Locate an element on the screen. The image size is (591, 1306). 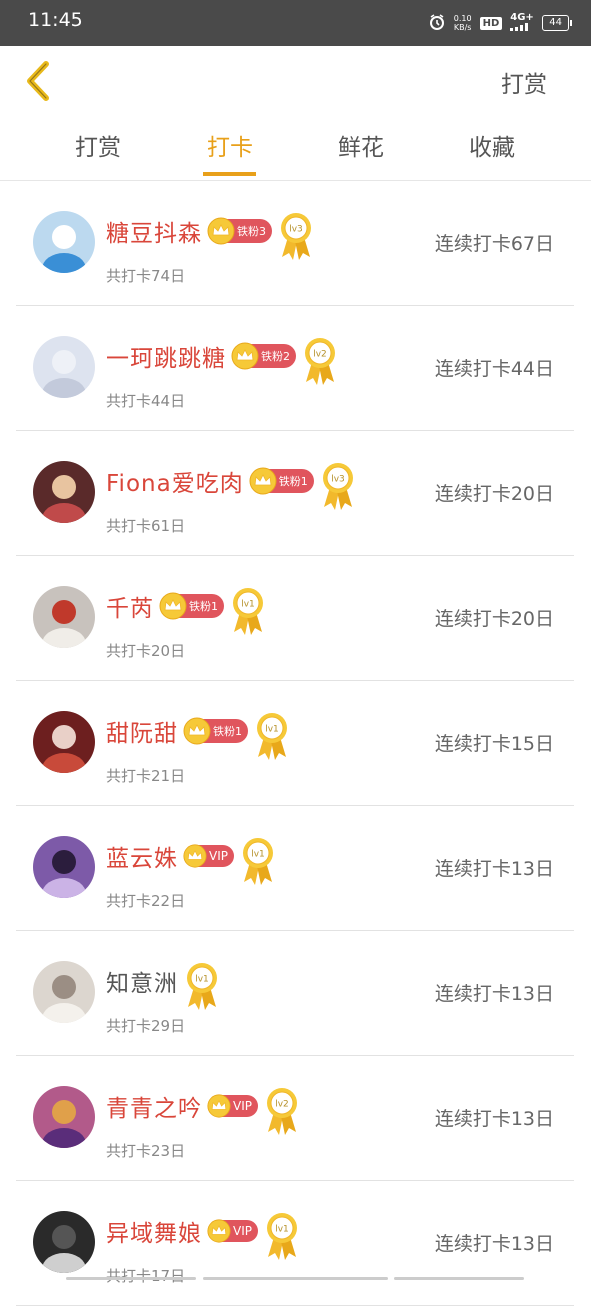
list-item: 异域舞娘 VIP lv1 共打卡17日 连续打卡13日 is located at coordinates (295, 1243).